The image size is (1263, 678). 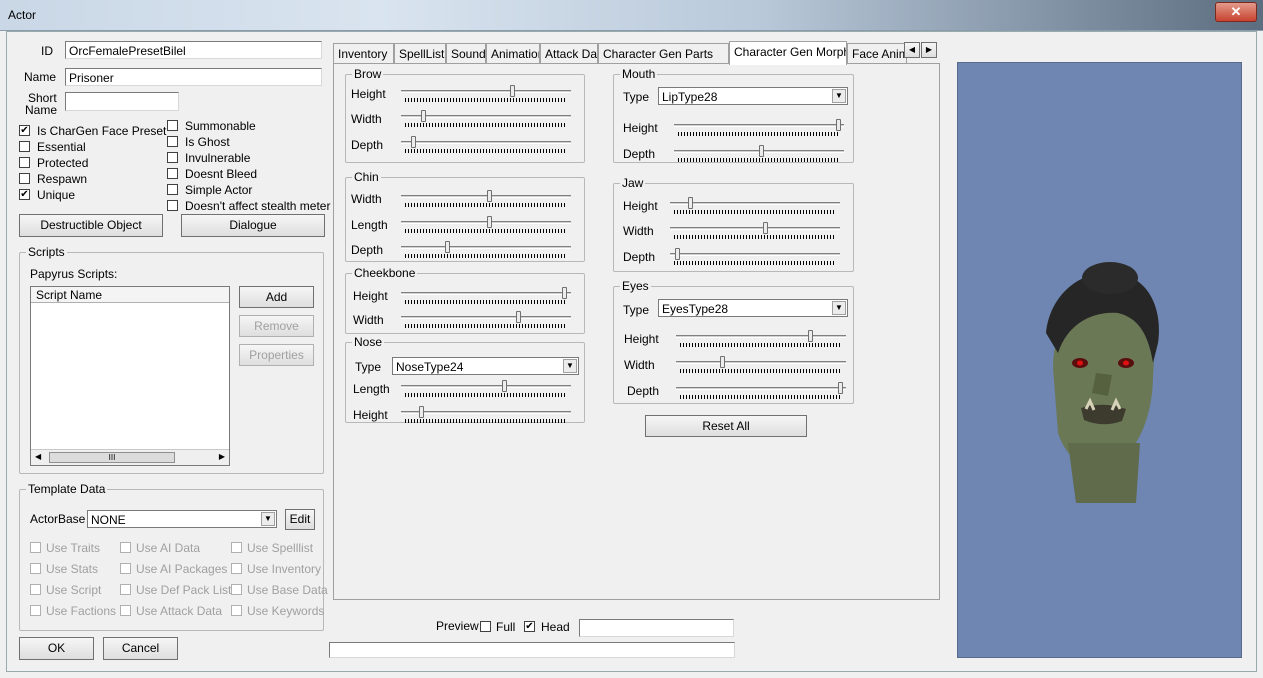 I want to click on tab-animation: Animation, so click(x=513, y=53).